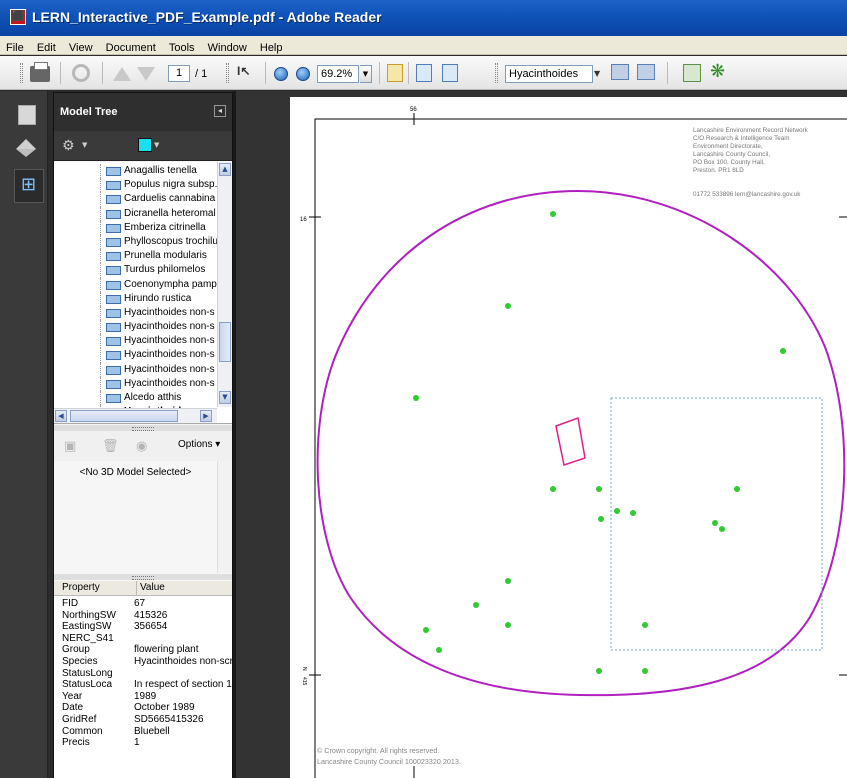  Describe the element at coordinates (143, 112) in the screenshot. I see `panel-header: Model Tree ◂` at that location.